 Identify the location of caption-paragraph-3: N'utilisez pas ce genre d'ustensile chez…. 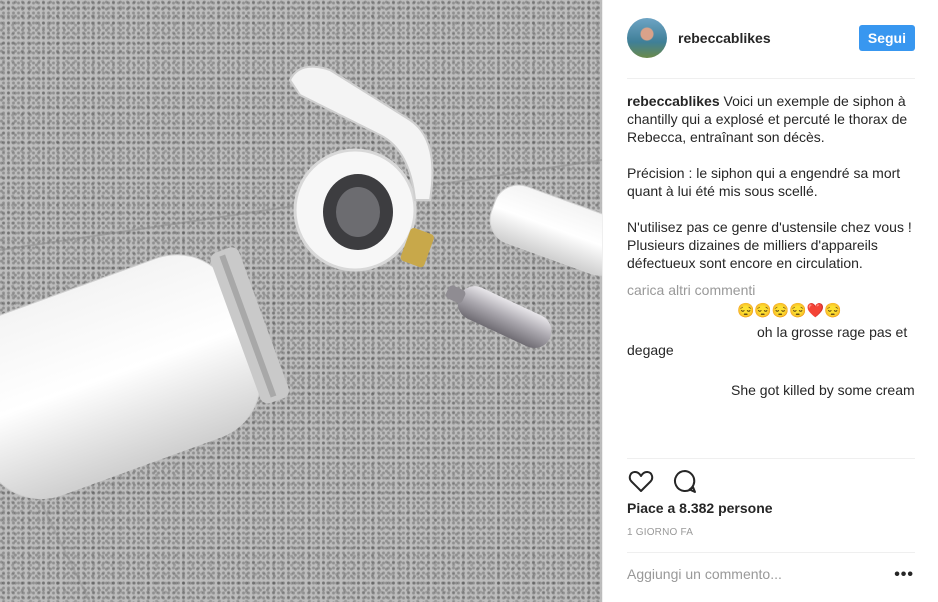
(769, 245).